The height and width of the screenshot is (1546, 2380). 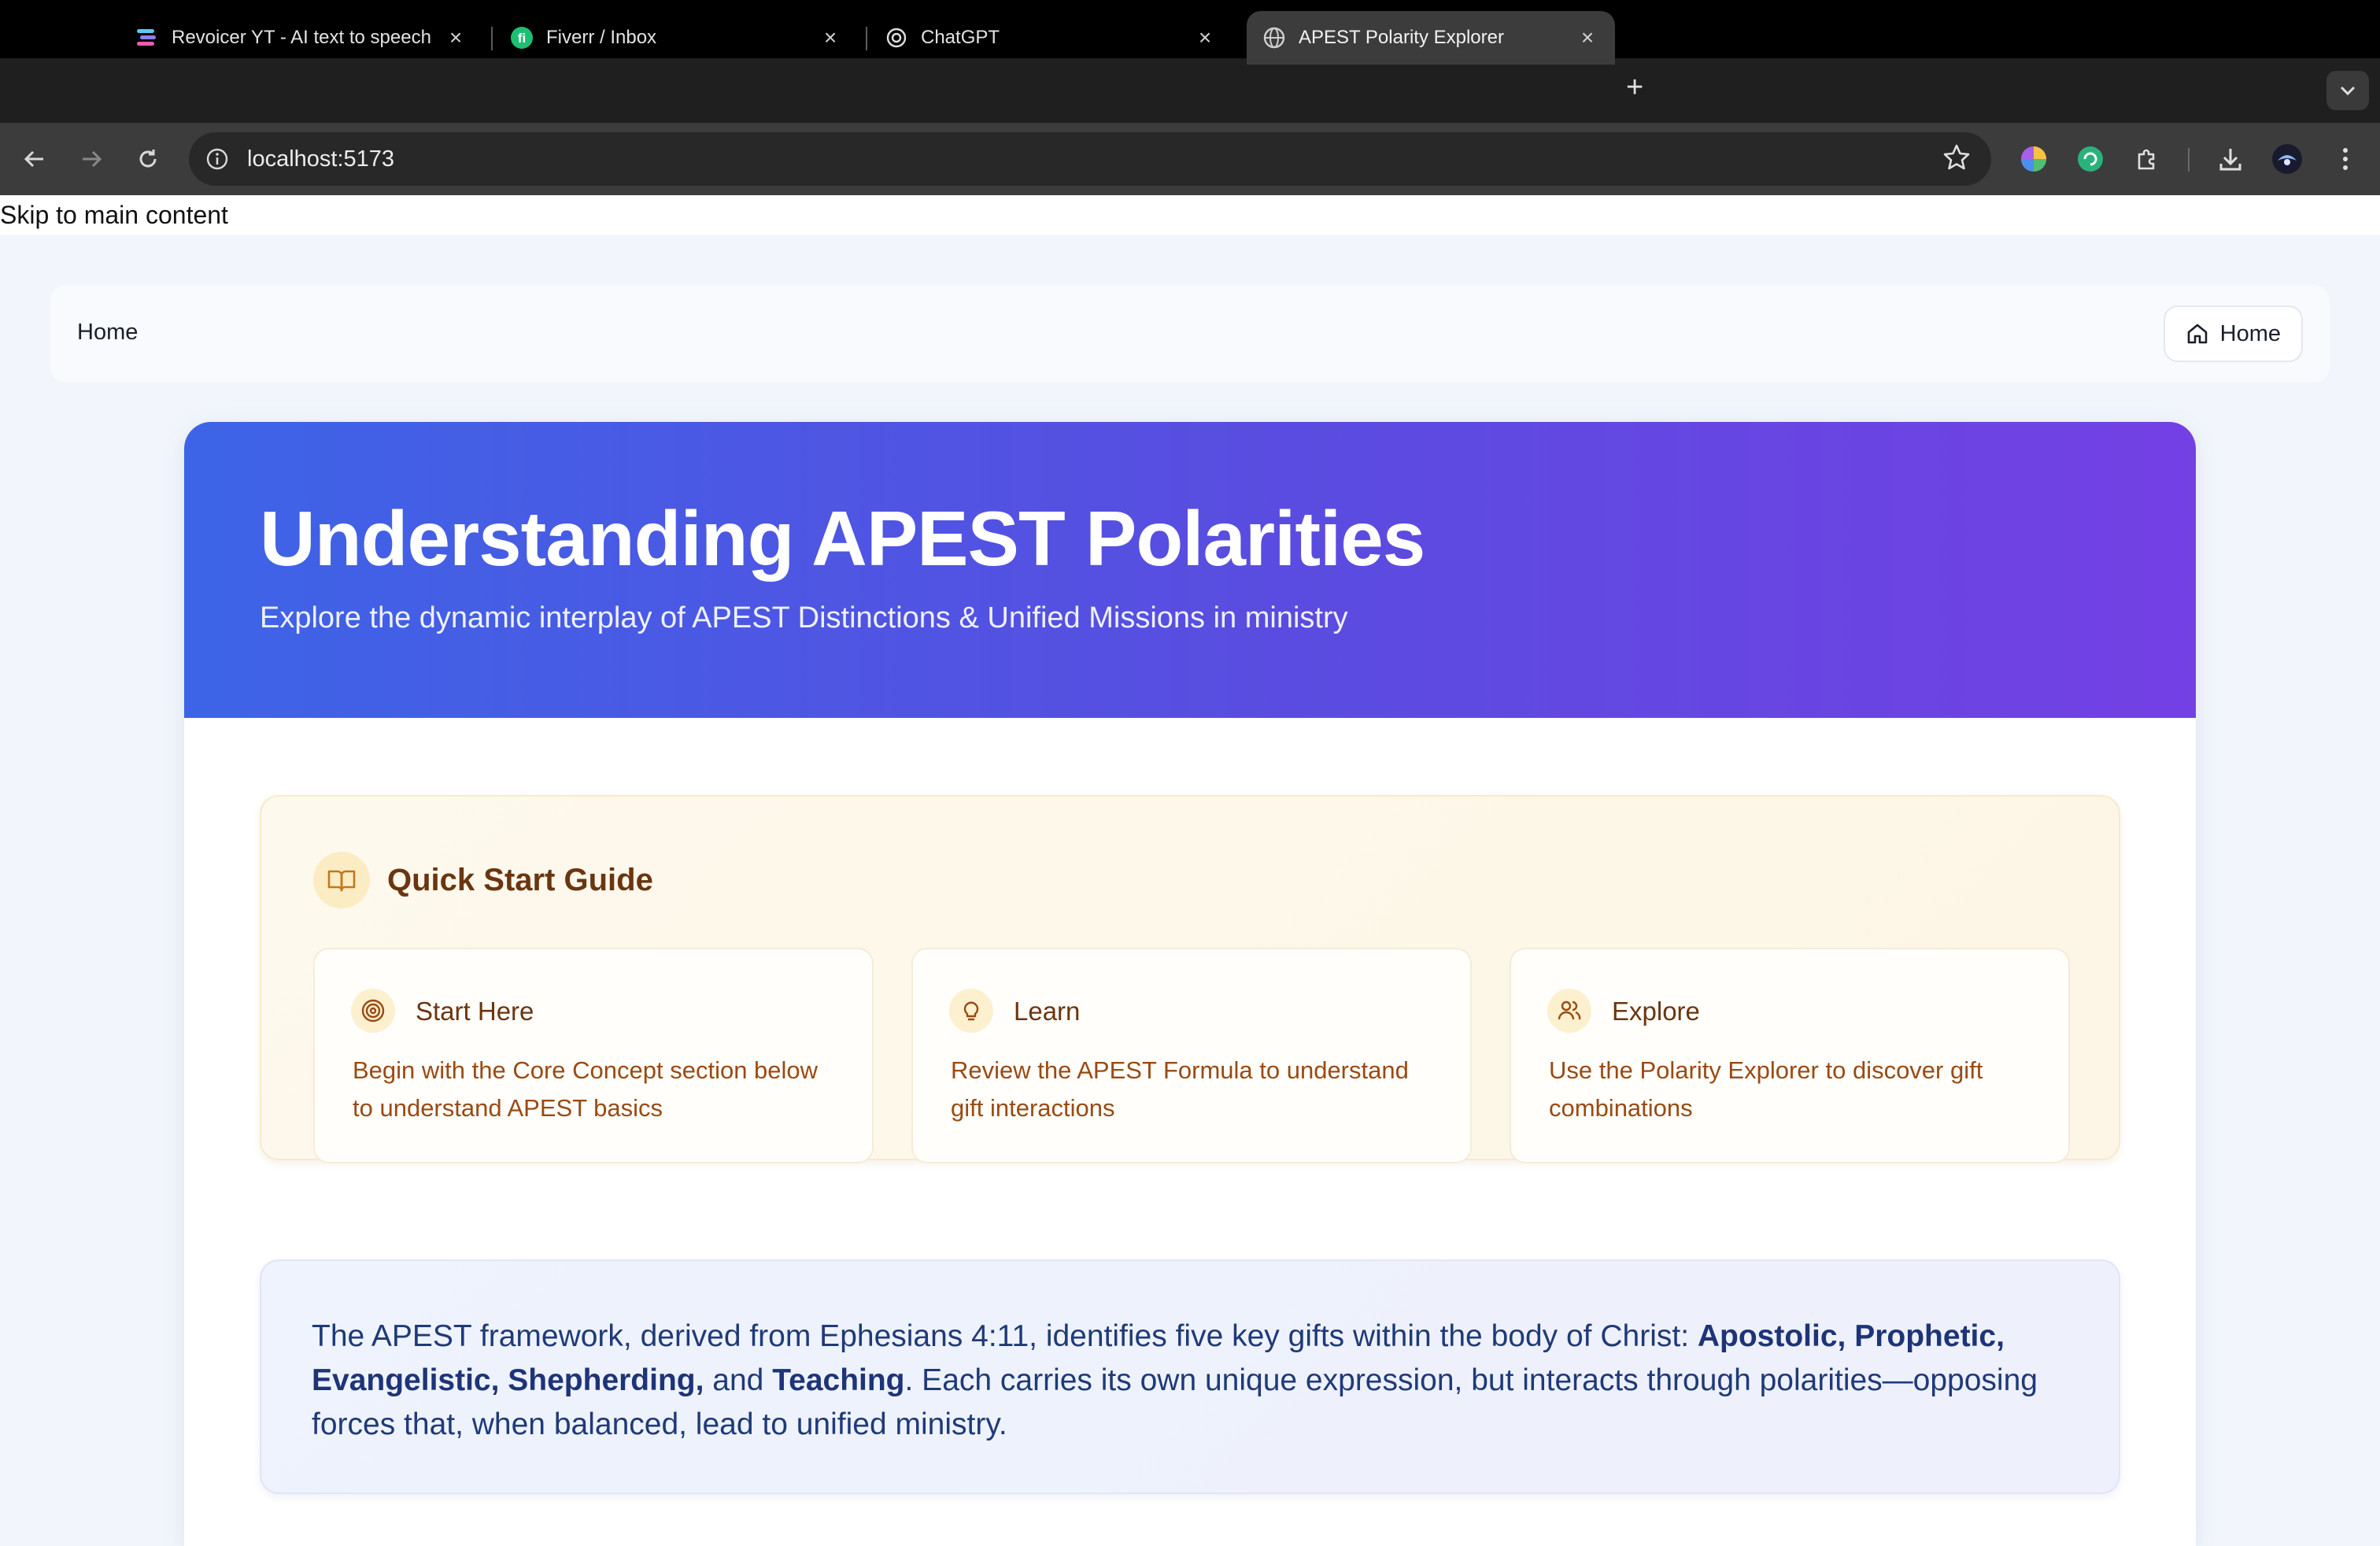 I want to click on tab-revoicer: Revoicer YT - AI text to speech ×, so click(x=301, y=38).